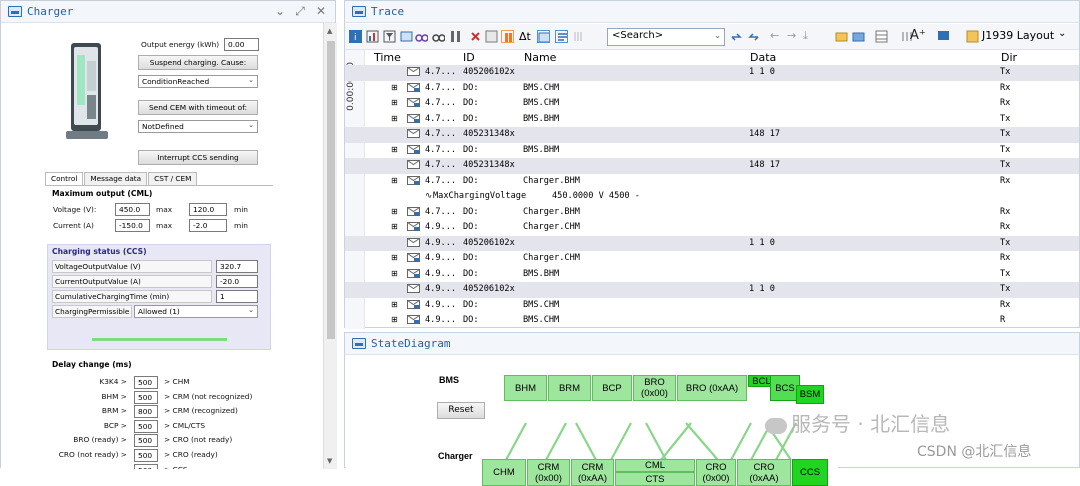  What do you see at coordinates (753, 36) in the screenshot?
I see `search-forward-icon` at bounding box center [753, 36].